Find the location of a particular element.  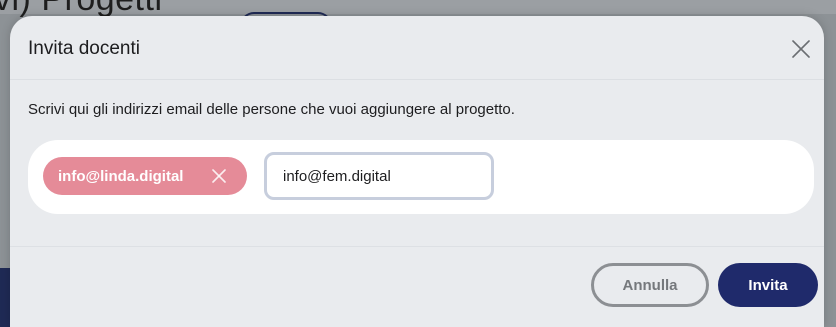

email-chip: info@linda.digital is located at coordinates (145, 176).